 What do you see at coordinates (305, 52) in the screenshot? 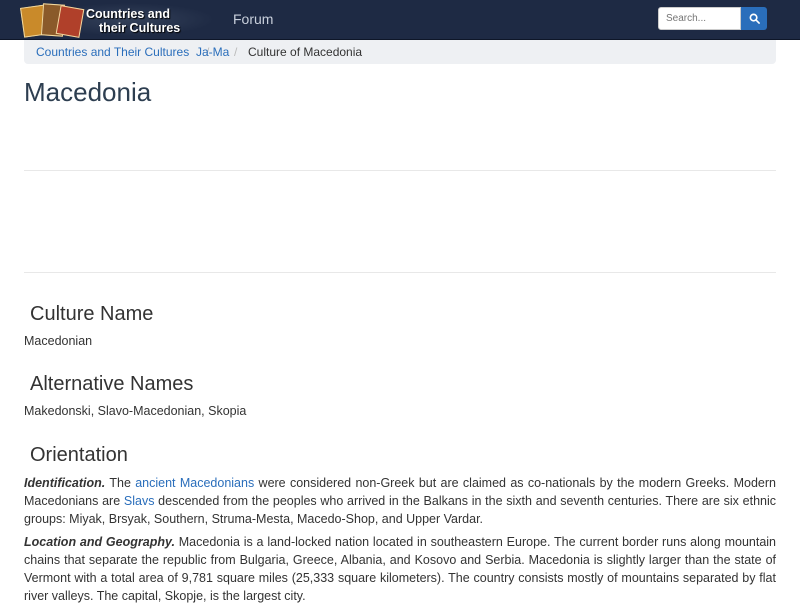
I see `breadcrumb-current: Culture of Macedonia` at bounding box center [305, 52].